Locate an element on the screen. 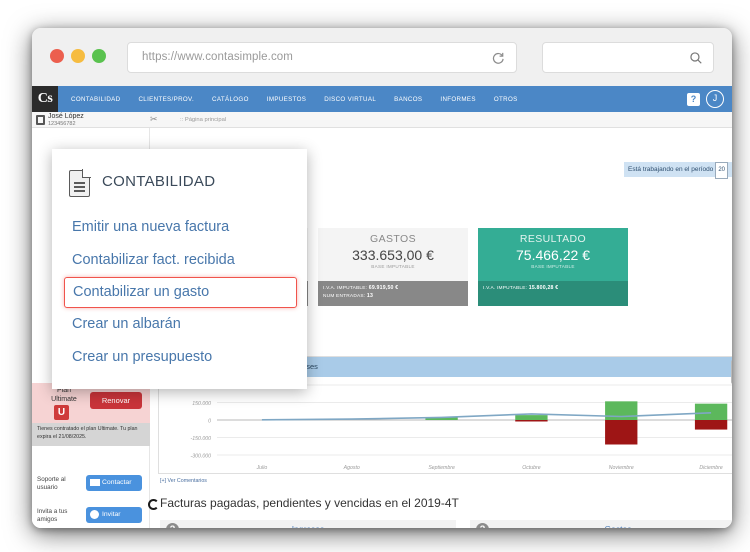 This screenshot has height=552, width=750. svg-text: -300.000 is located at coordinates (201, 457).